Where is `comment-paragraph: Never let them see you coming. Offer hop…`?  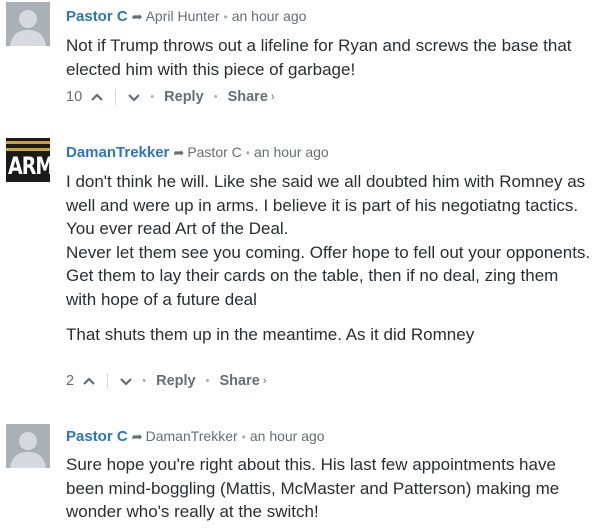
comment-paragraph: Never let them see you coming. Offer hop… is located at coordinates (328, 275).